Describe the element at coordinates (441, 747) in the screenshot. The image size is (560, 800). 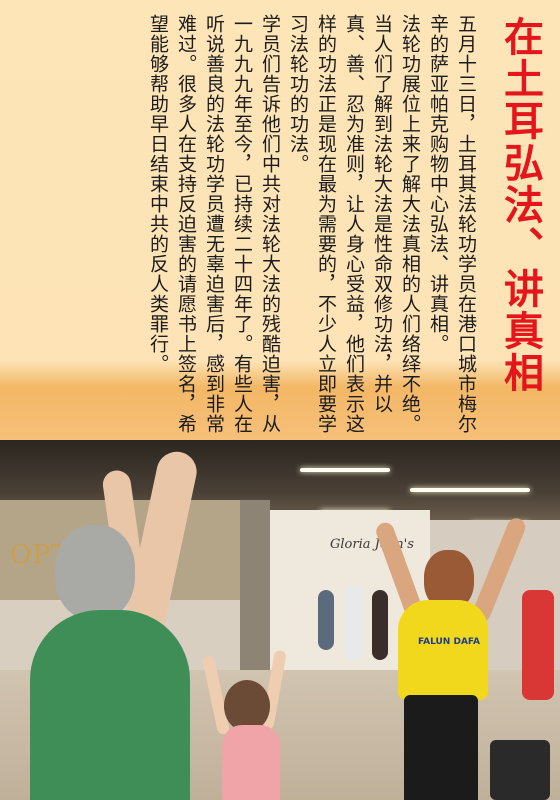
I see `woman-right-legs` at that location.